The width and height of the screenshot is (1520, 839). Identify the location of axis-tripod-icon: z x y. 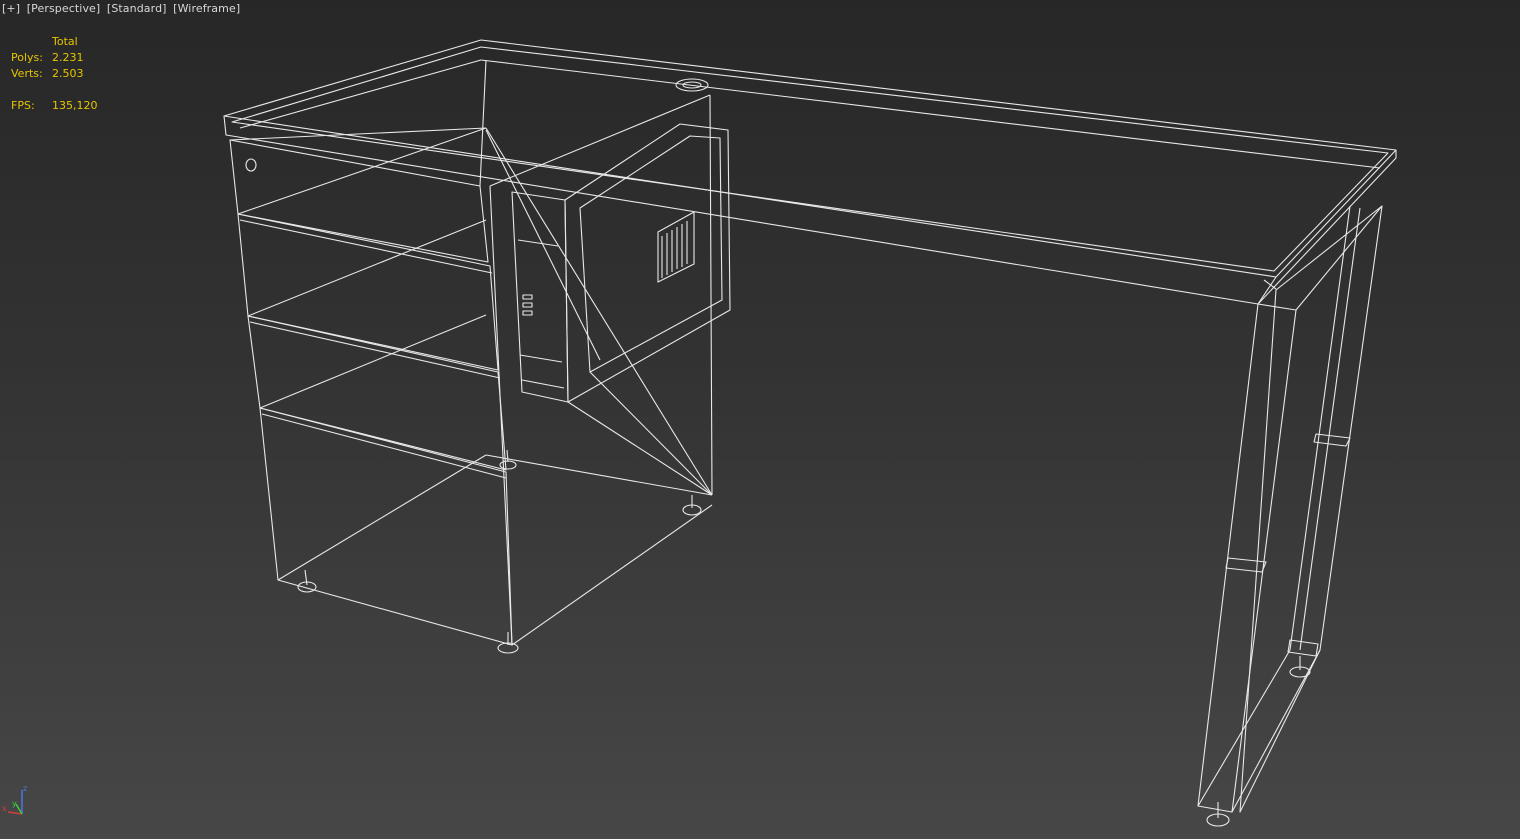
(14, 799).